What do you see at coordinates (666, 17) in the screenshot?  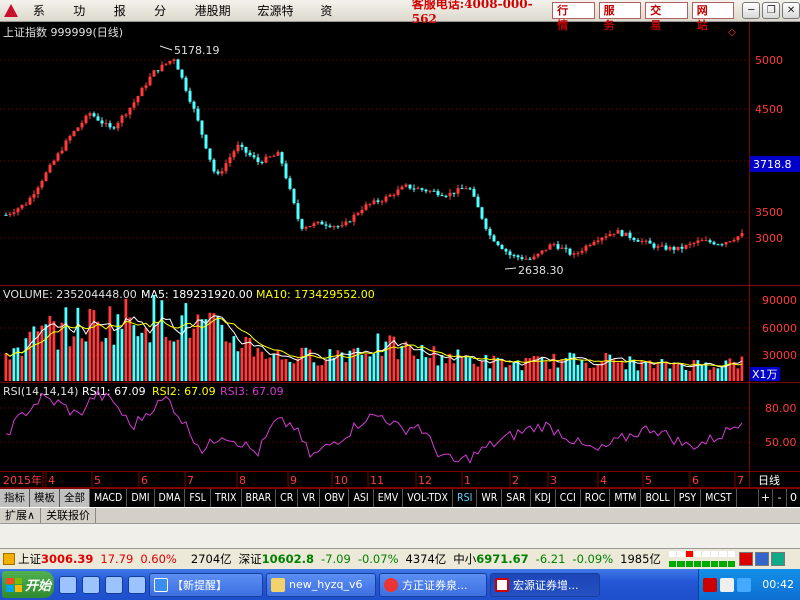 I see `trade-button: 交 易` at bounding box center [666, 17].